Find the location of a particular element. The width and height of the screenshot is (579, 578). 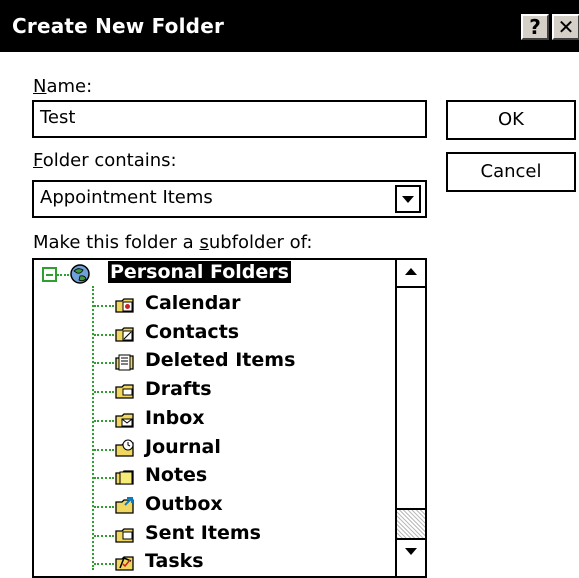

scroll-track is located at coordinates (411, 524).